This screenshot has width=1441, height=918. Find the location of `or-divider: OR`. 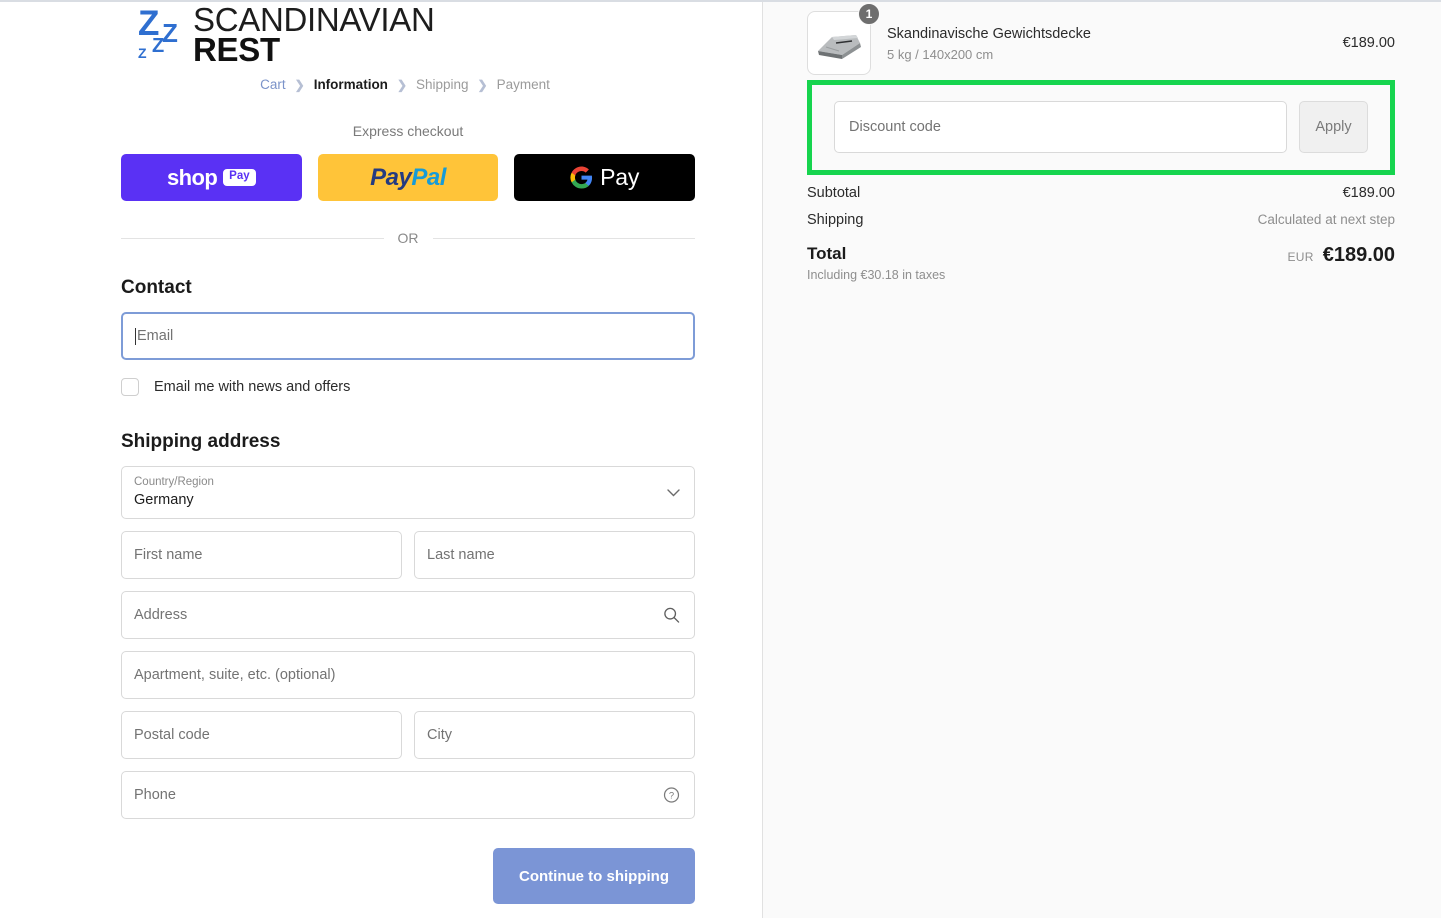

or-divider: OR is located at coordinates (408, 238).